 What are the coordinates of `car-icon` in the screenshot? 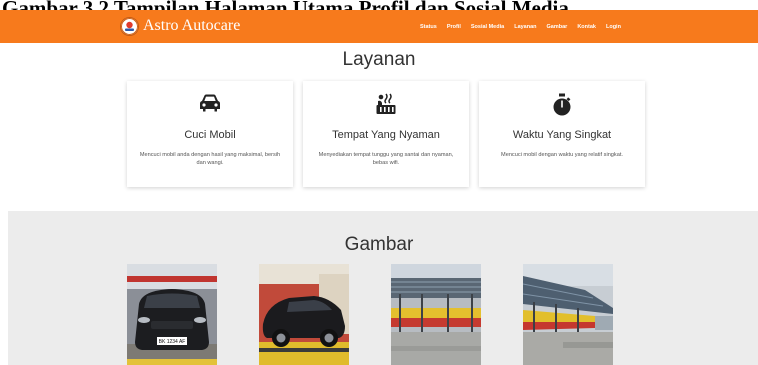 It's located at (210, 104).